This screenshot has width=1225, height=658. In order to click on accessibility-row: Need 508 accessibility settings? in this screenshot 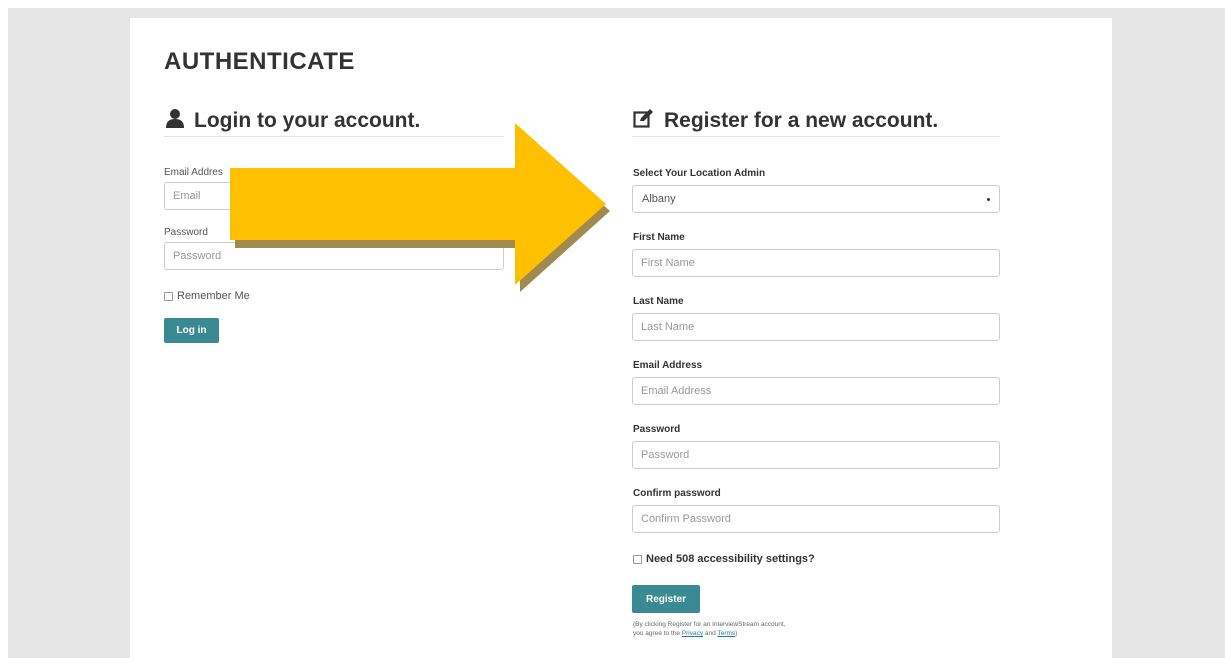, I will do `click(724, 559)`.